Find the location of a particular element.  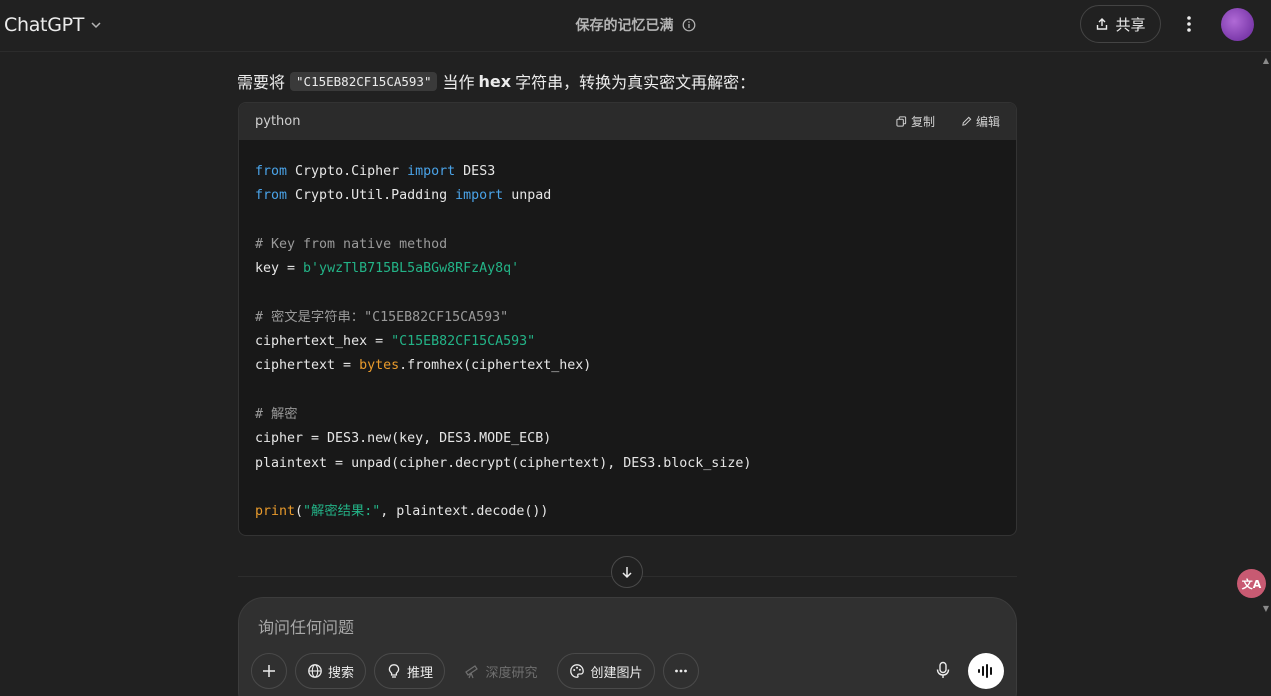

inline-code: "C15EB82CF15CA593" is located at coordinates (364, 81).